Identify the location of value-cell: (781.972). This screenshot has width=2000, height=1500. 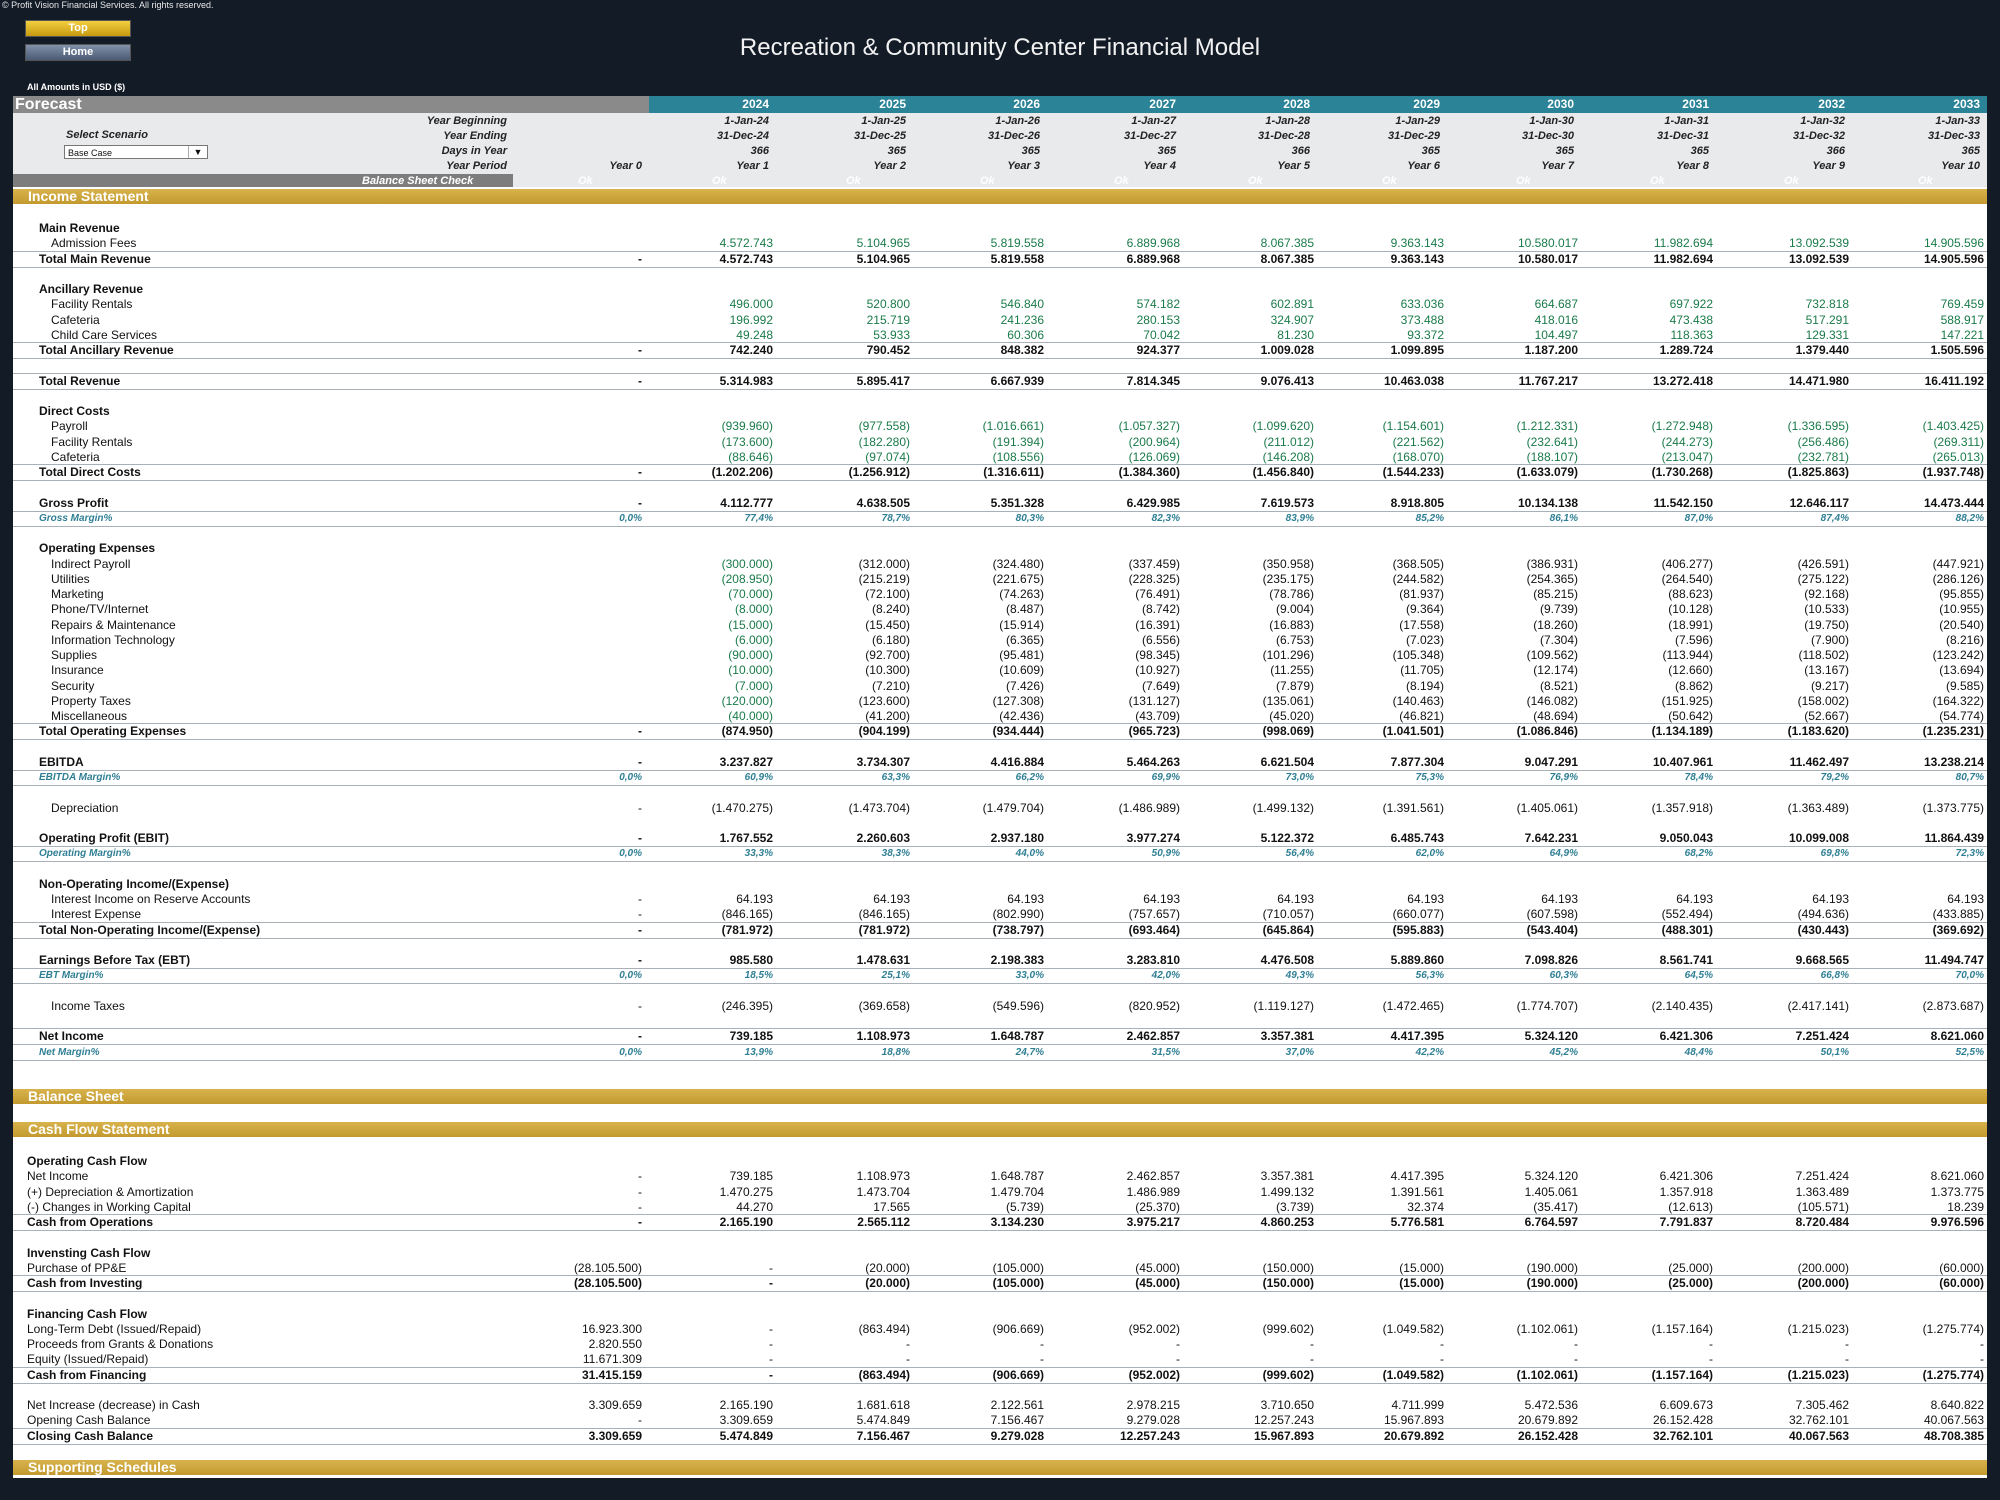
(884, 930).